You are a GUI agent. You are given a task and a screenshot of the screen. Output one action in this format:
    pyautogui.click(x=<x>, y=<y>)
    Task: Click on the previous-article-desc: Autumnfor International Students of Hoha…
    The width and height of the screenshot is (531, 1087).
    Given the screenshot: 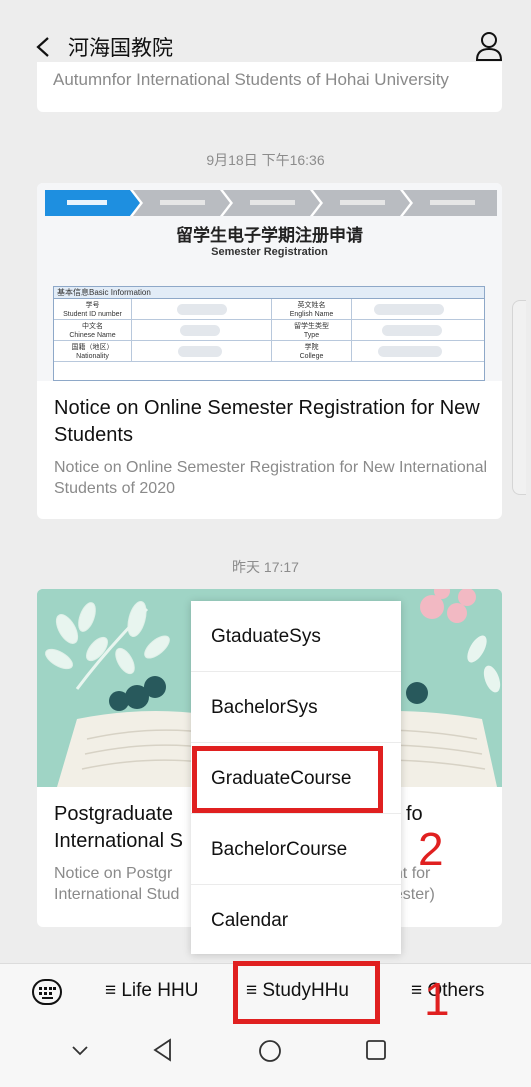 What is the action you would take?
    pyautogui.click(x=251, y=79)
    